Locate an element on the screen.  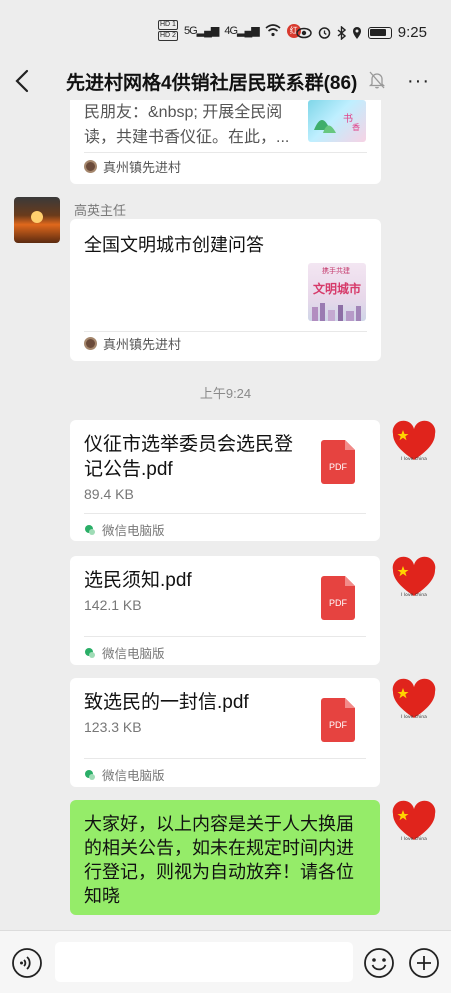
file-message-2: 选民须知.pdf 142.1 KB PDF 微信电脑版 is located at coordinates (225, 610).